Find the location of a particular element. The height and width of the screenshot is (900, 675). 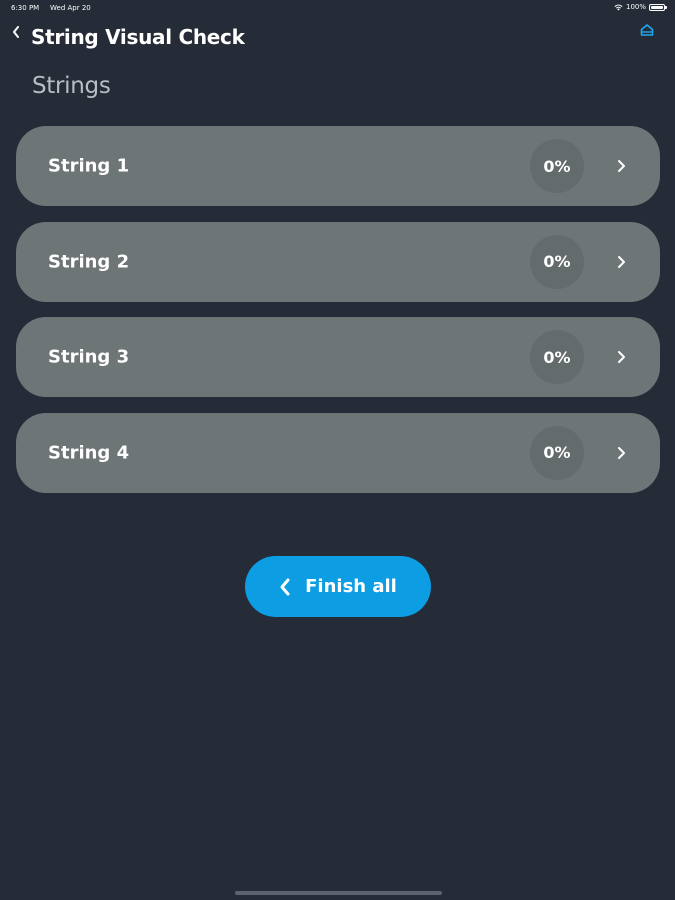

status-indicators: 100% is located at coordinates (640, 7).